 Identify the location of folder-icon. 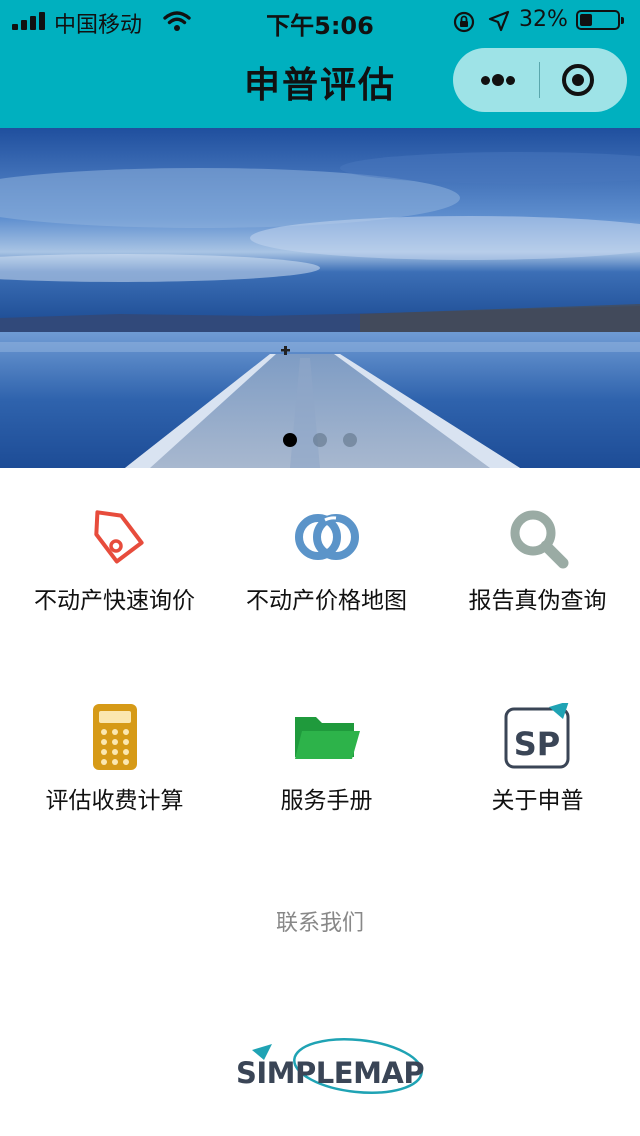
(327, 738).